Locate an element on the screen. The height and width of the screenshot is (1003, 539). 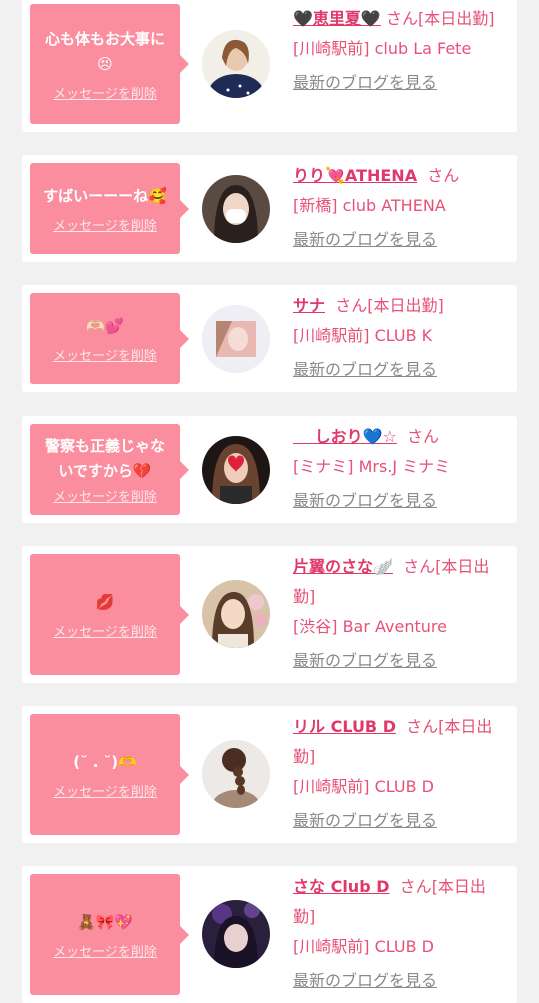
shop-name: [新橋] club ATHENA is located at coordinates (369, 205).